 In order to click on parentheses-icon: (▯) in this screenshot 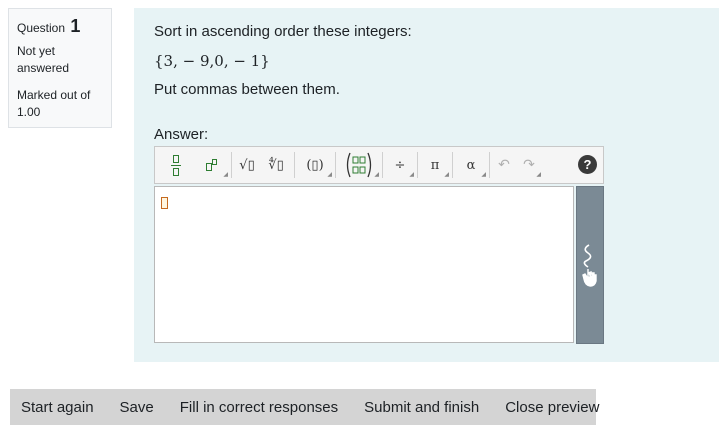, I will do `click(315, 165)`.